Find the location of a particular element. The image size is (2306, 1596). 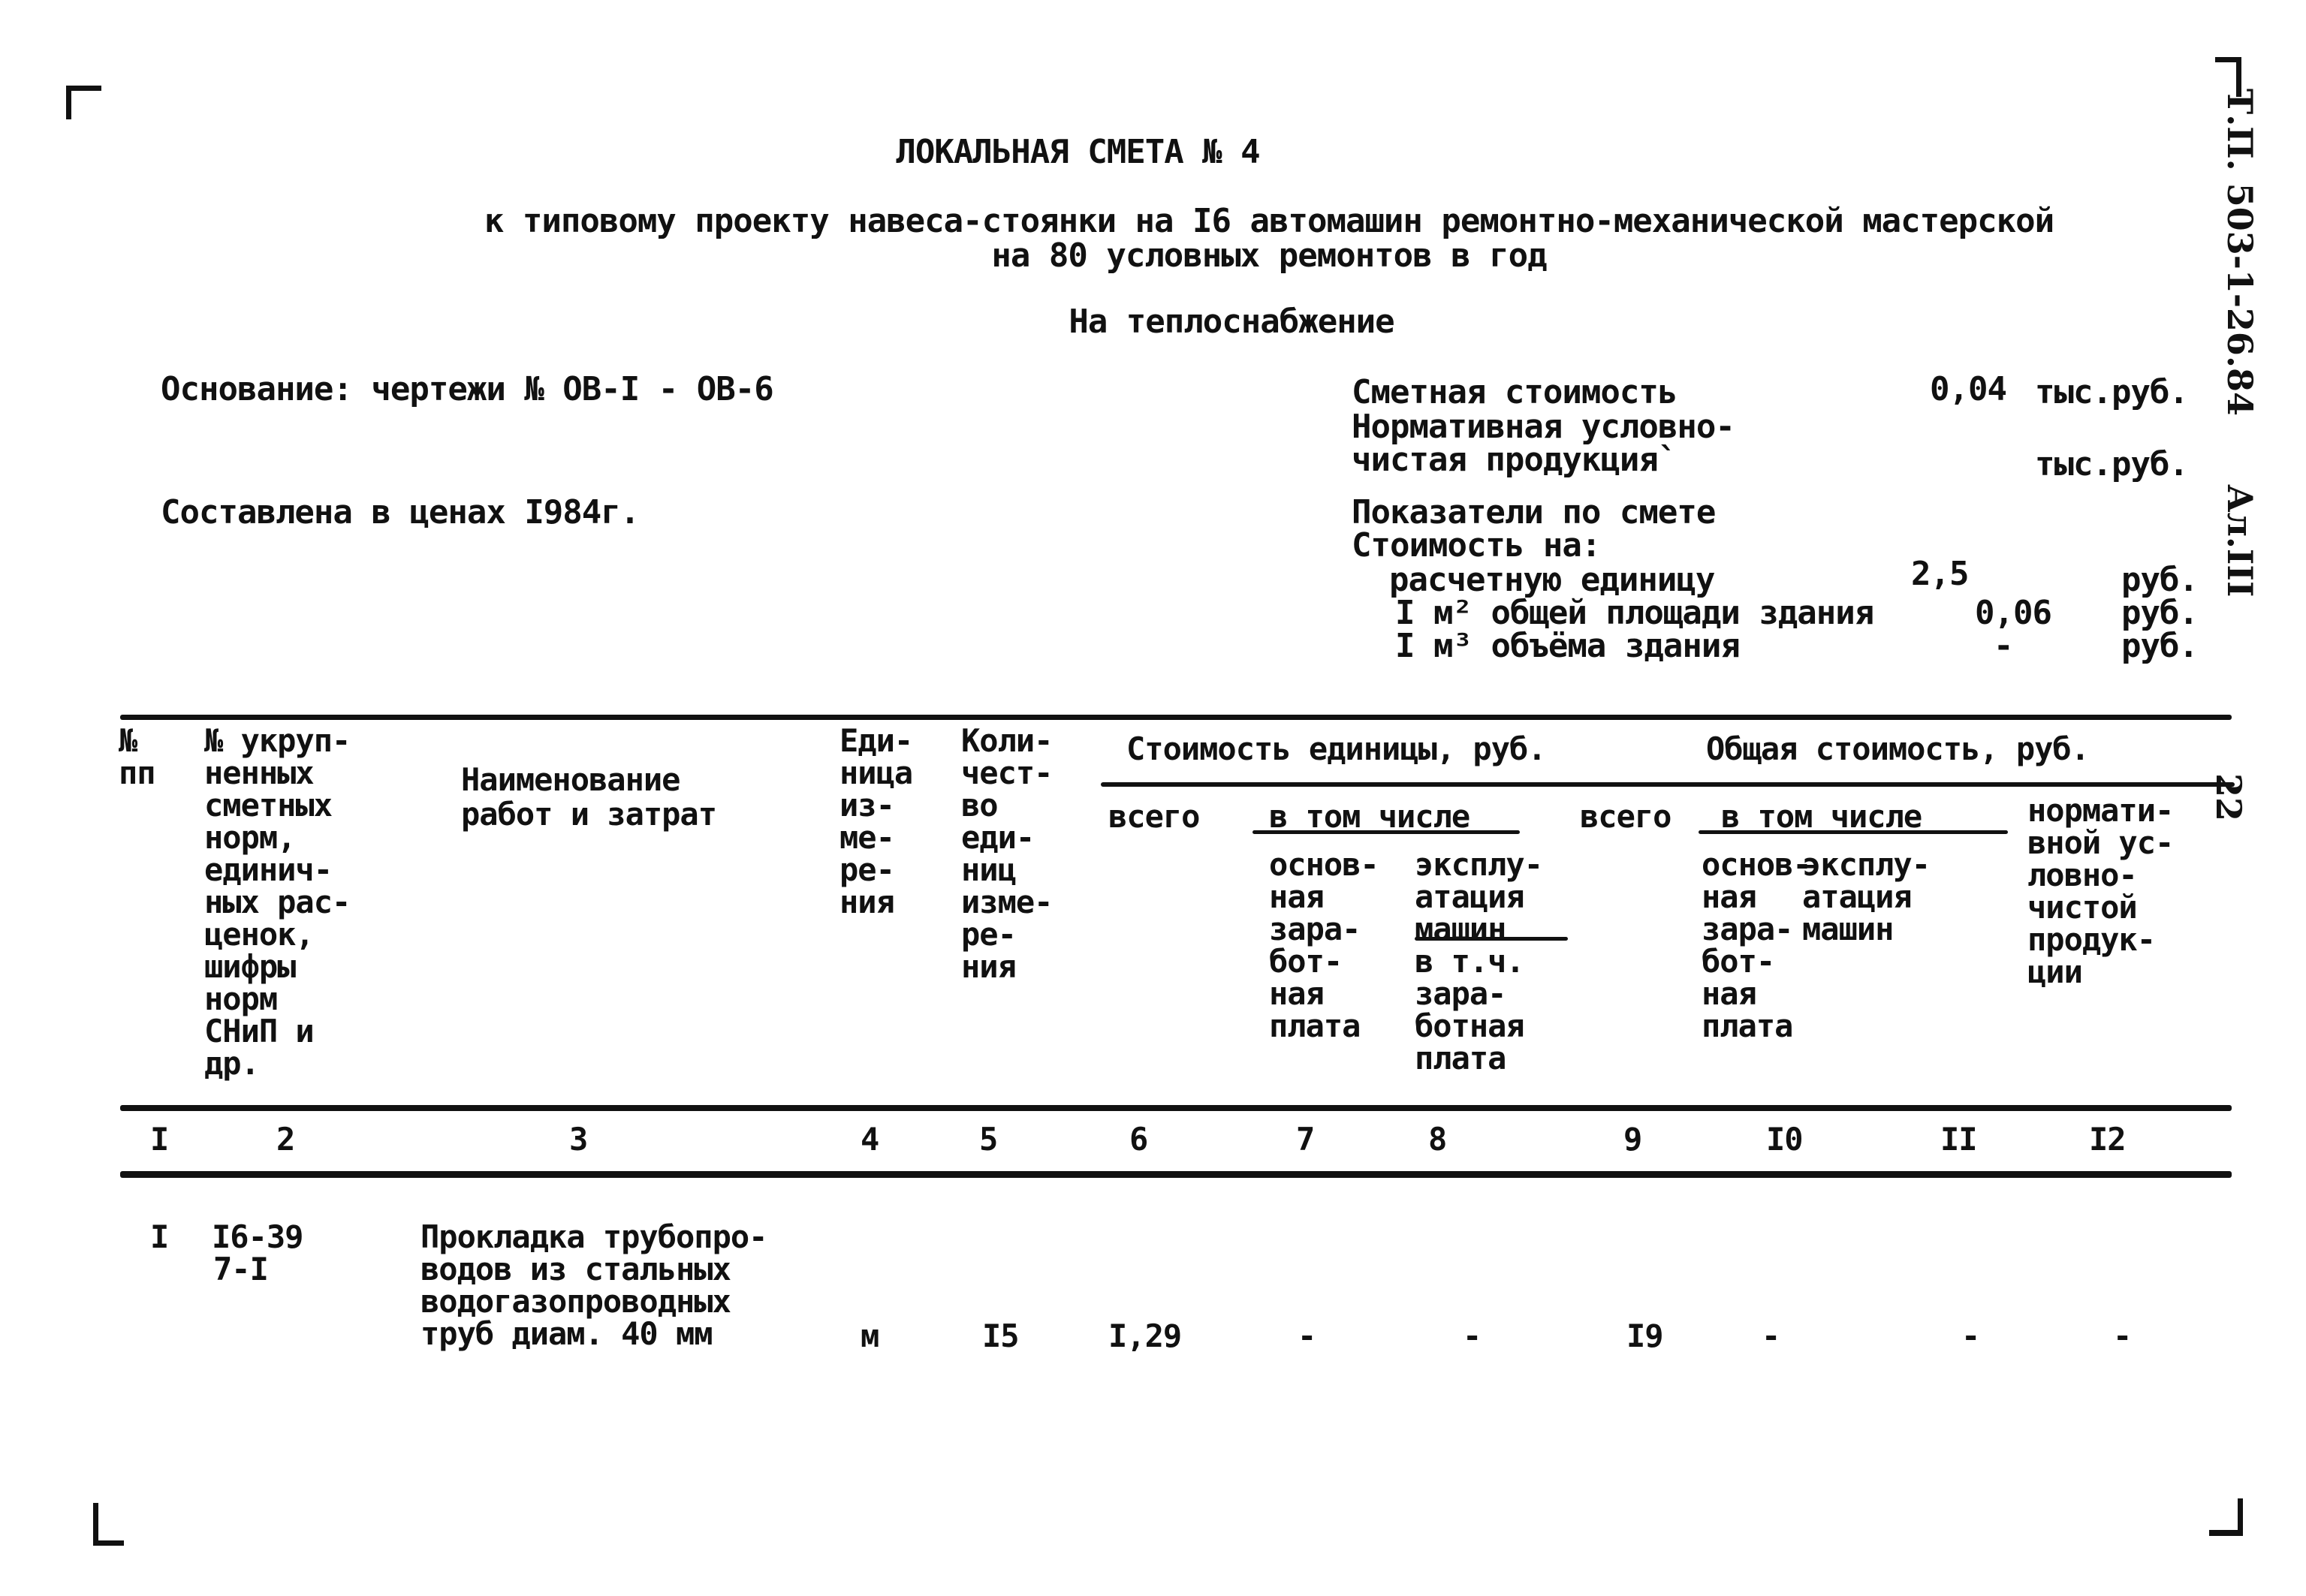

column-number: 6 is located at coordinates (1138, 1139).